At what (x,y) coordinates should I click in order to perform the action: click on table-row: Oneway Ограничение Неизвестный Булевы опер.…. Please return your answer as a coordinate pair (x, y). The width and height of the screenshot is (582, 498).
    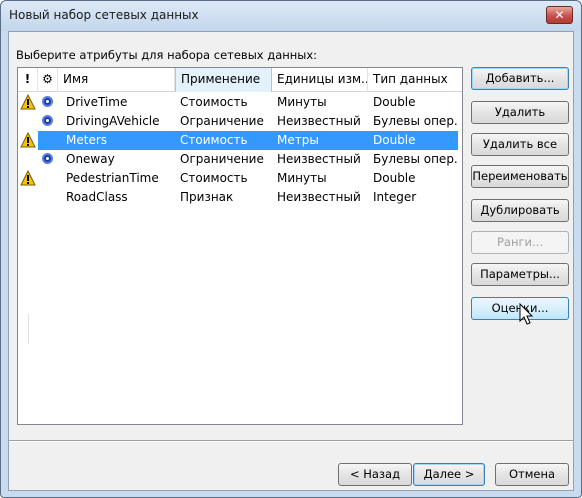
    Looking at the image, I should click on (240, 159).